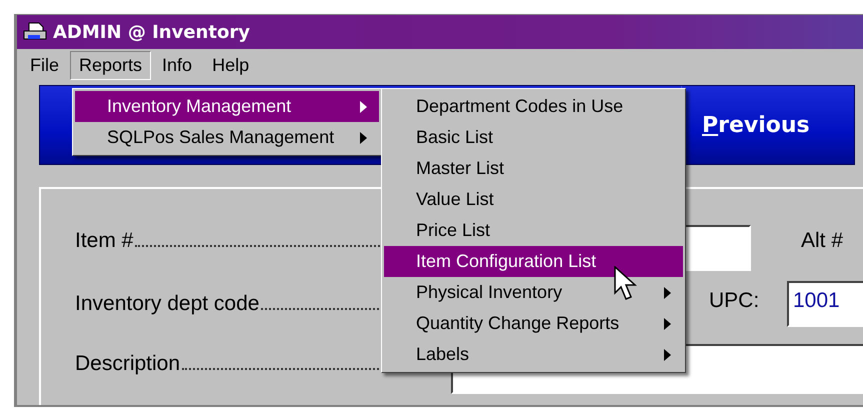 This screenshot has height=413, width=863. Describe the element at coordinates (104, 241) in the screenshot. I see `field-label: Item #` at that location.